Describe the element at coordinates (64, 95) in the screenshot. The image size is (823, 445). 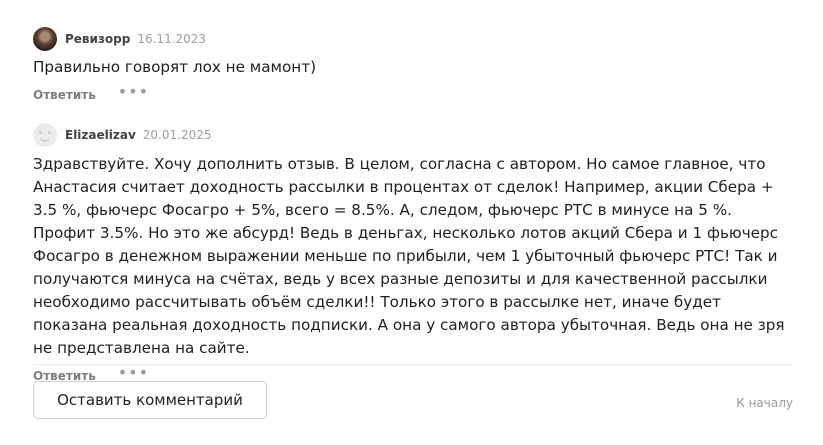
I see `reply-button: Ответить` at that location.